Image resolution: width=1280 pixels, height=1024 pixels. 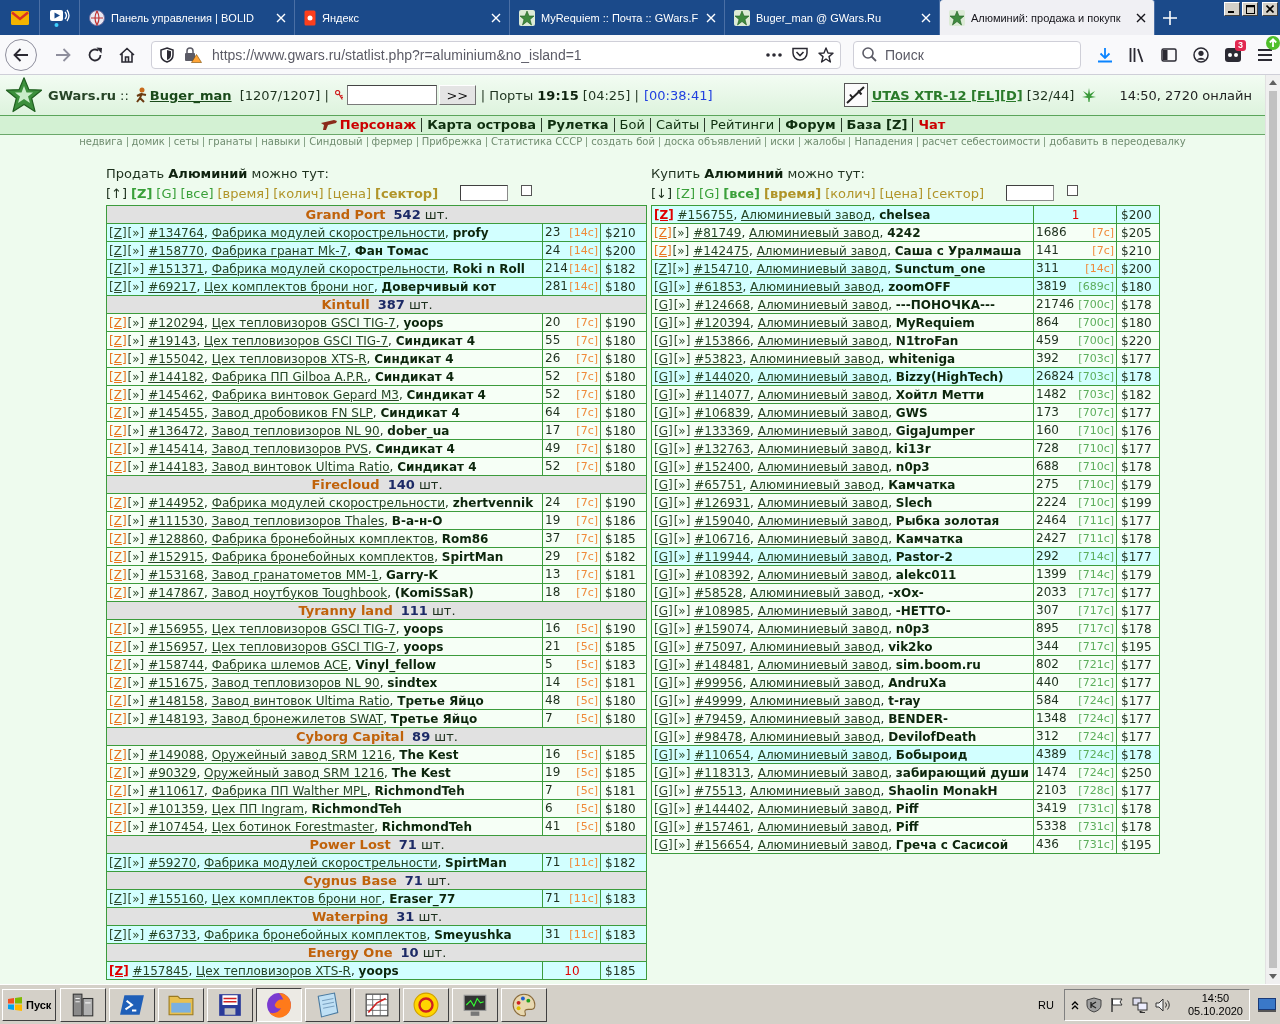 I want to click on star-outline-icon, so click(x=826, y=54).